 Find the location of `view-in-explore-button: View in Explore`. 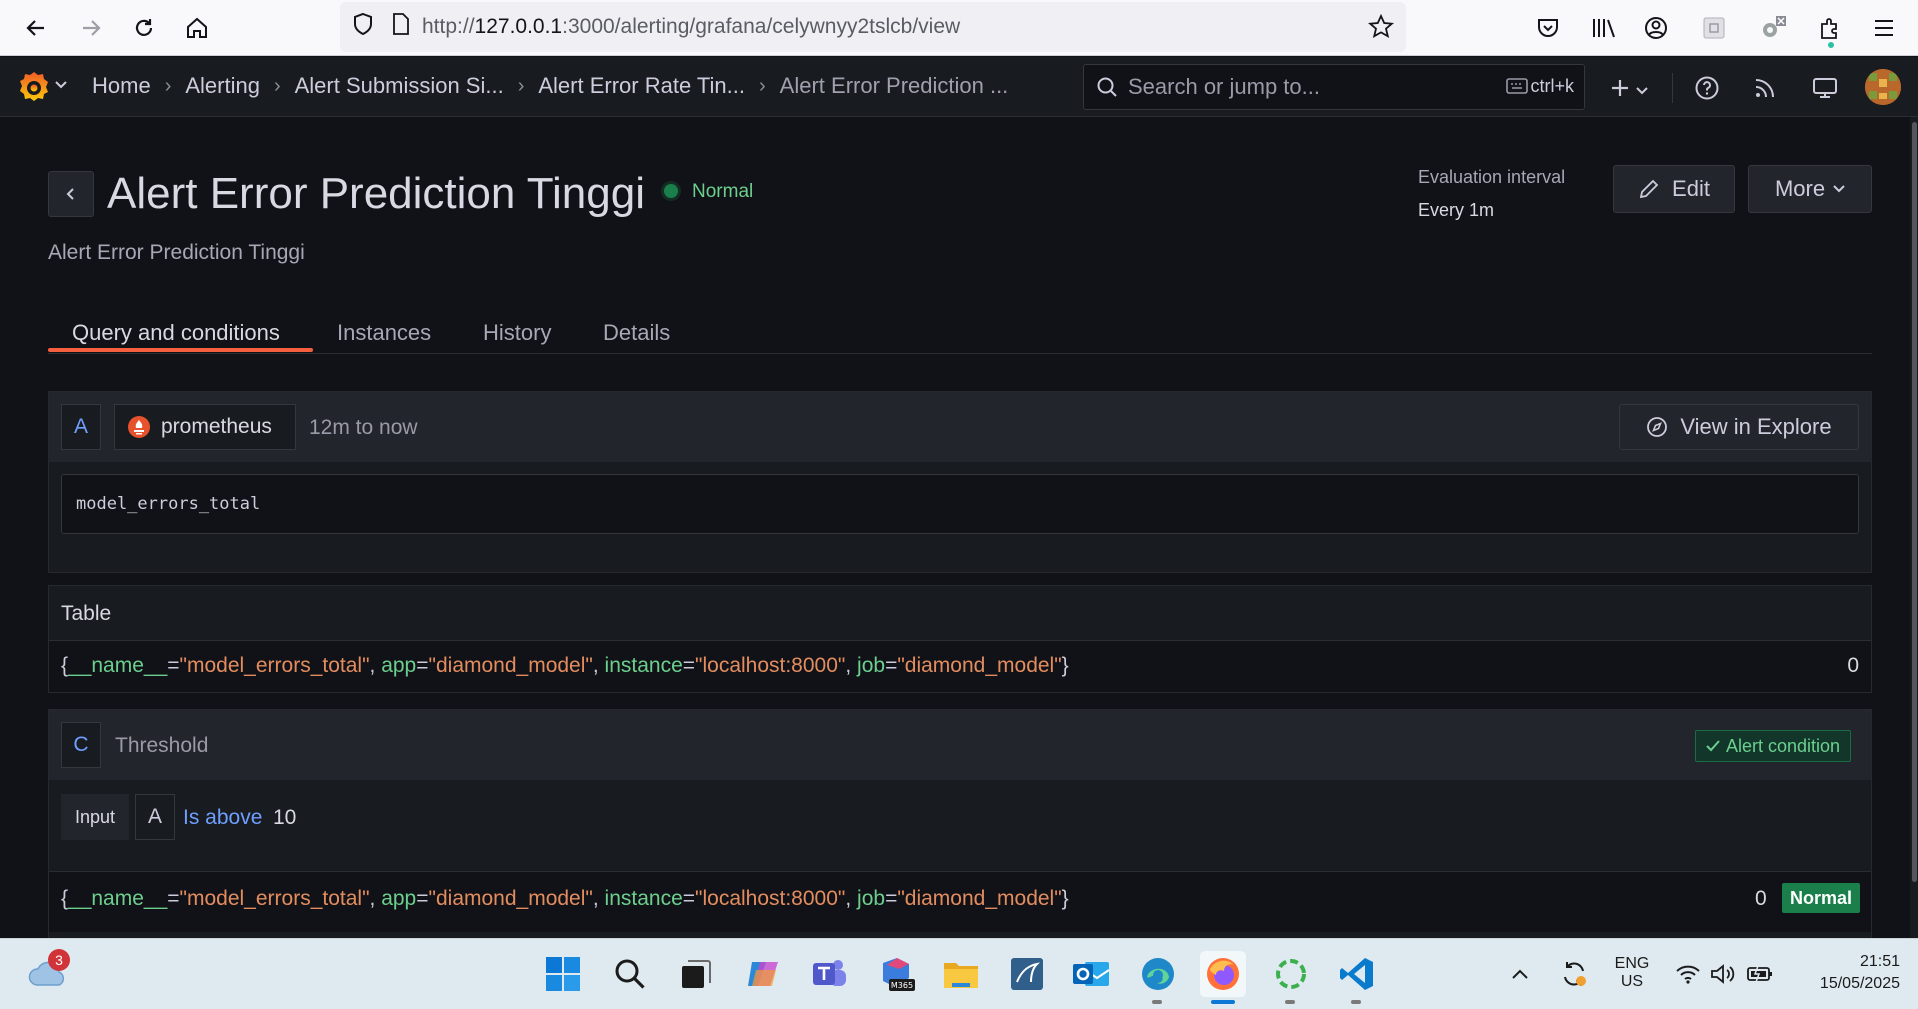

view-in-explore-button: View in Explore is located at coordinates (1739, 427).